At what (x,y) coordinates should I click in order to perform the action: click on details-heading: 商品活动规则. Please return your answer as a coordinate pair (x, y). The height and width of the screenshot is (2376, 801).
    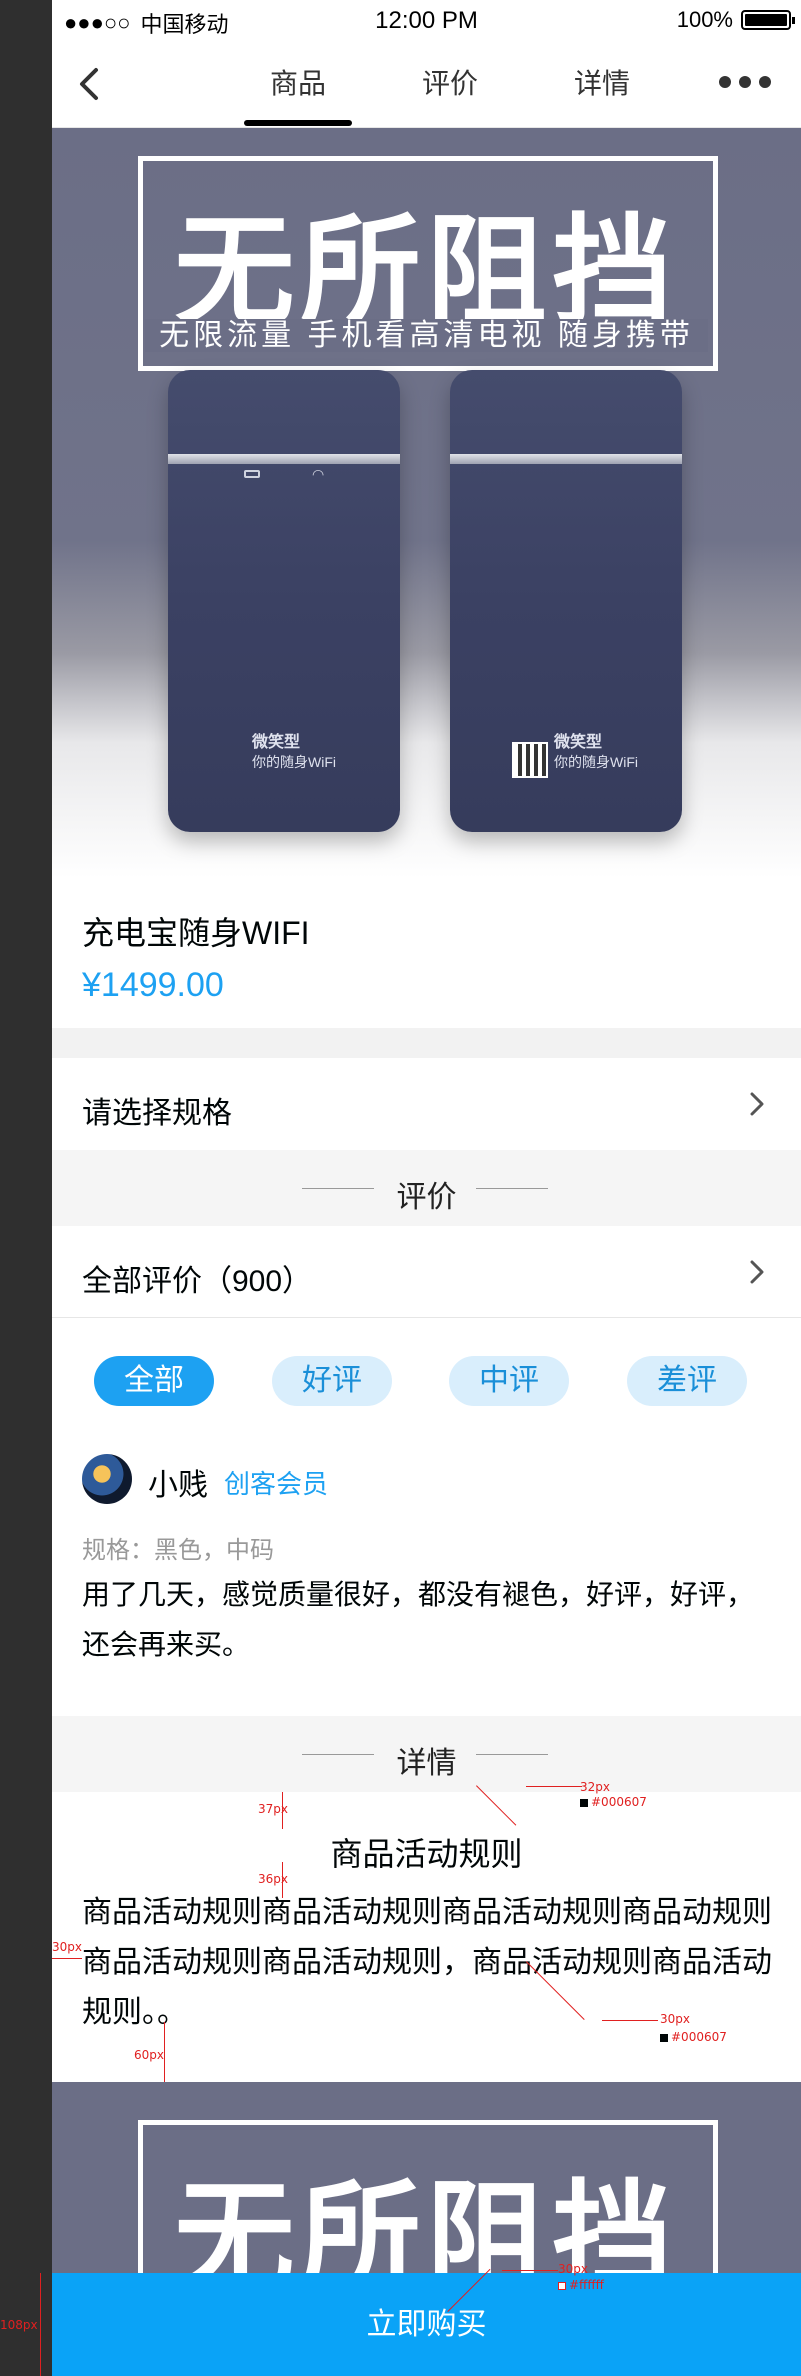
    Looking at the image, I should click on (426, 1854).